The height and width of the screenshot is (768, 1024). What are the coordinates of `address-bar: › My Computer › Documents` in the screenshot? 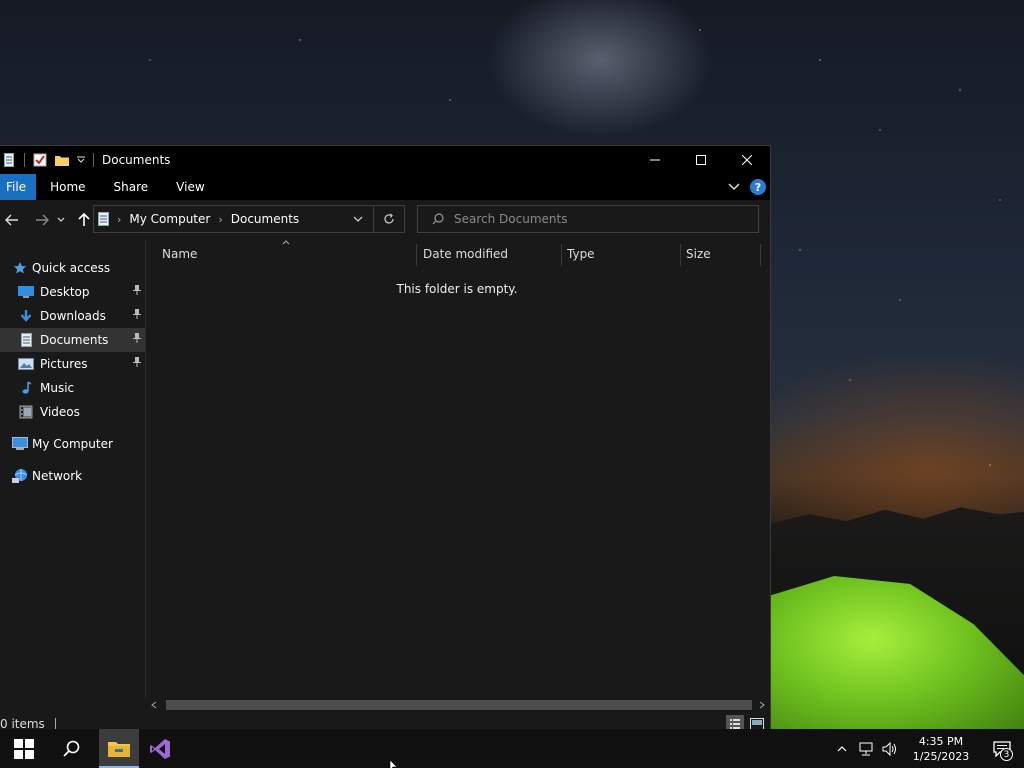 It's located at (249, 219).